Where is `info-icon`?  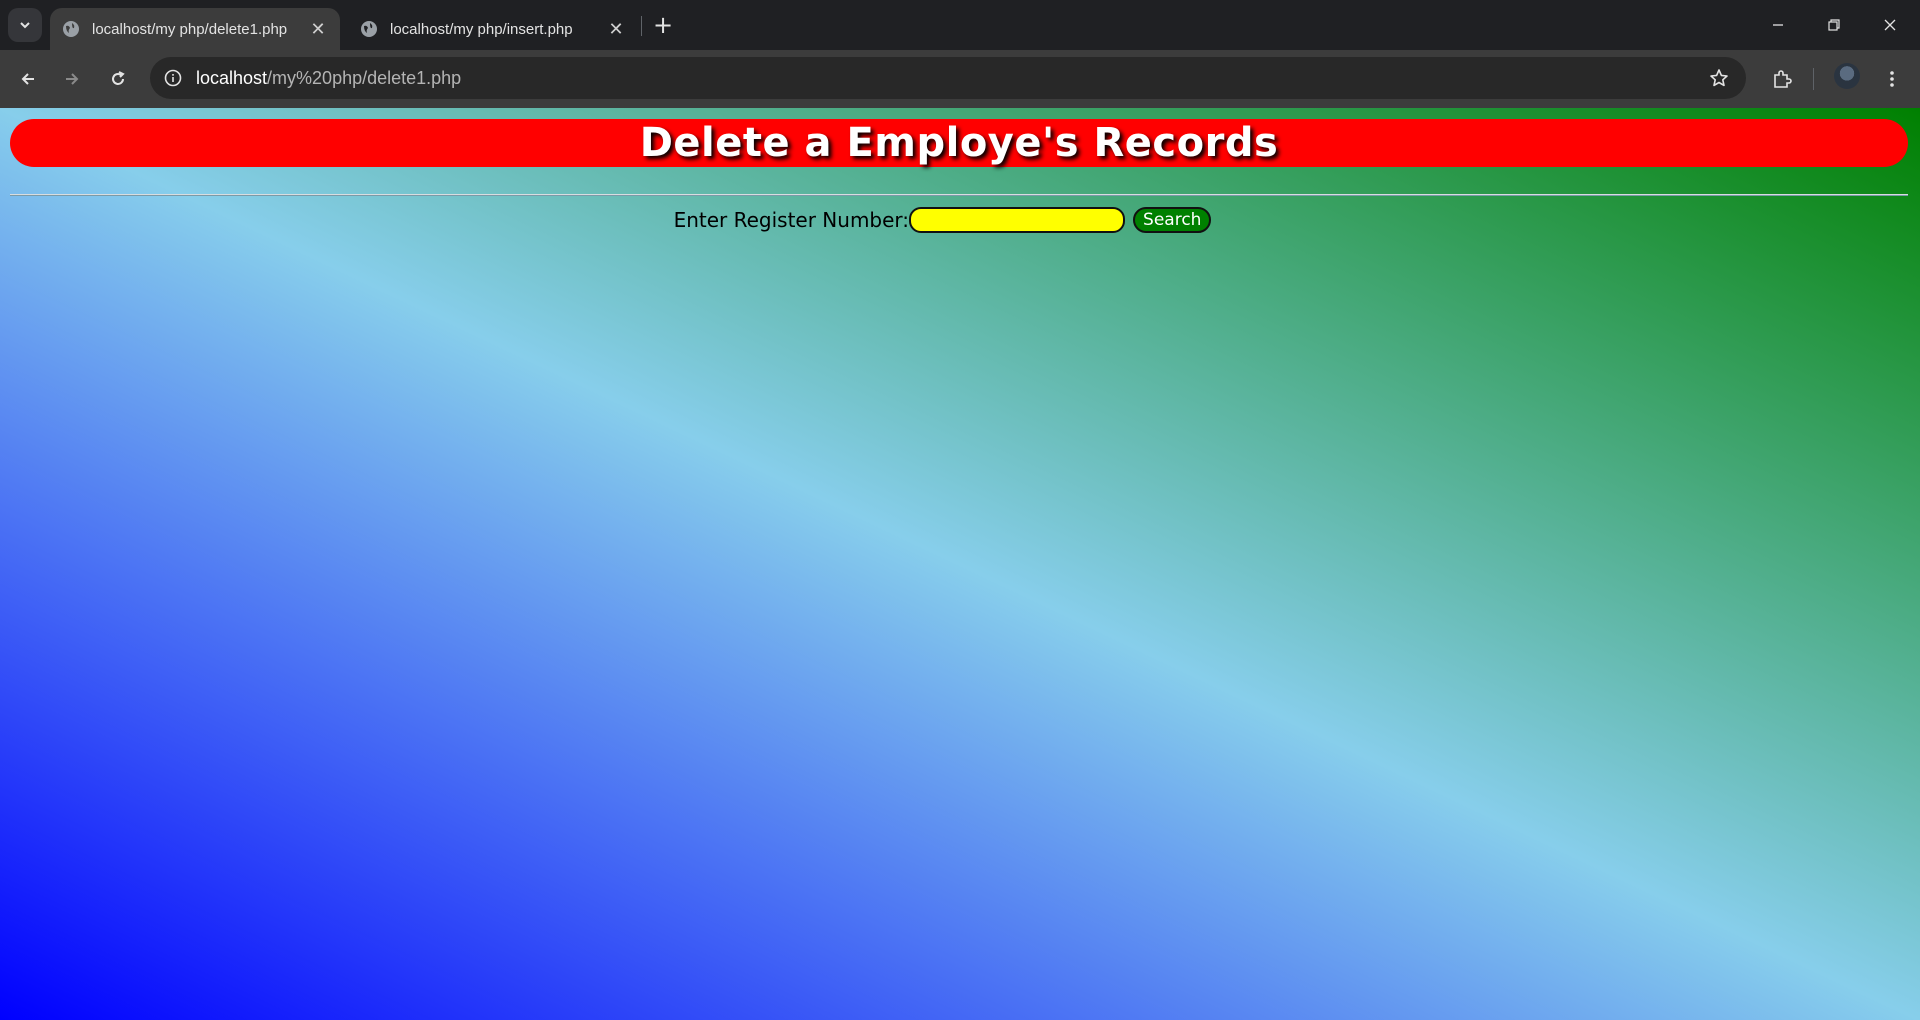
info-icon is located at coordinates (173, 78).